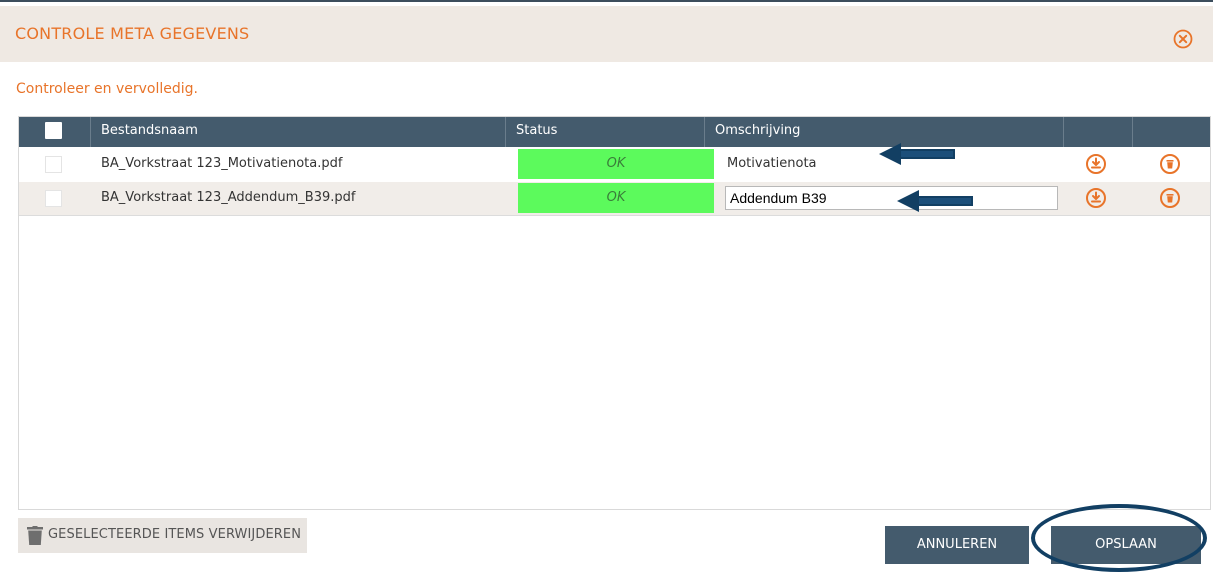 This screenshot has height=576, width=1213. Describe the element at coordinates (957, 545) in the screenshot. I see `cancel-button: ANNULEREN` at that location.